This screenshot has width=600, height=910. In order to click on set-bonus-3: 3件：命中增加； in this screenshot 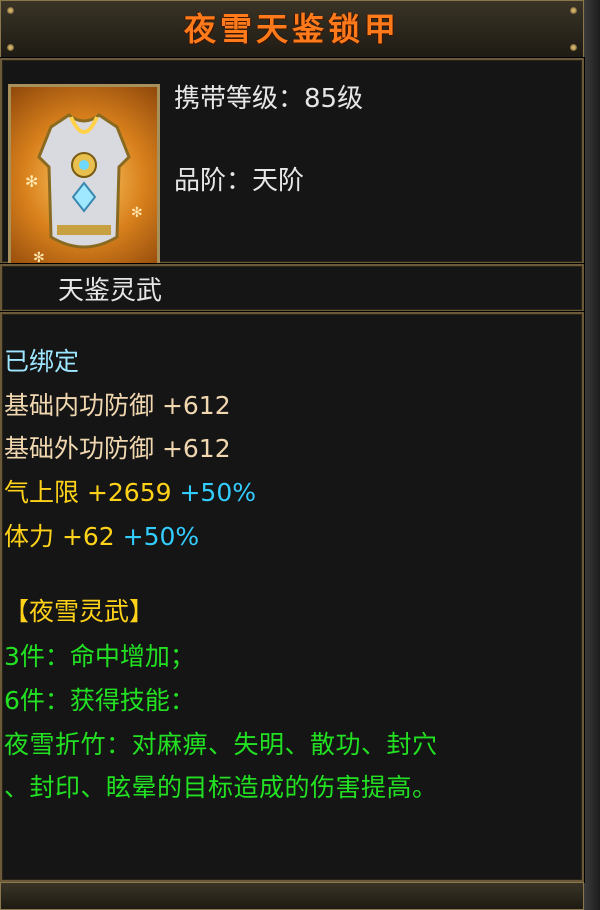, I will do `click(99, 656)`.